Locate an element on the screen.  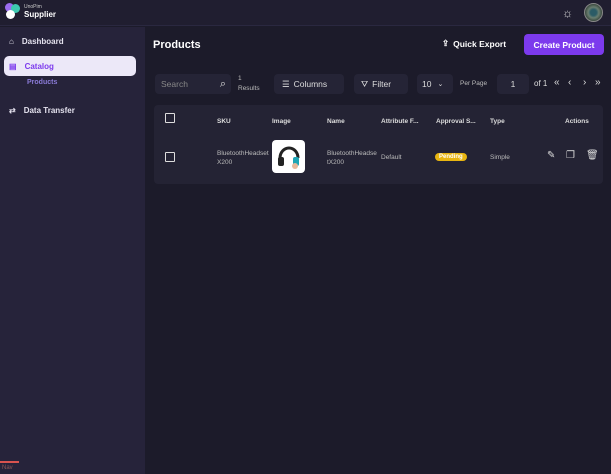
product-image is located at coordinates (288, 156).